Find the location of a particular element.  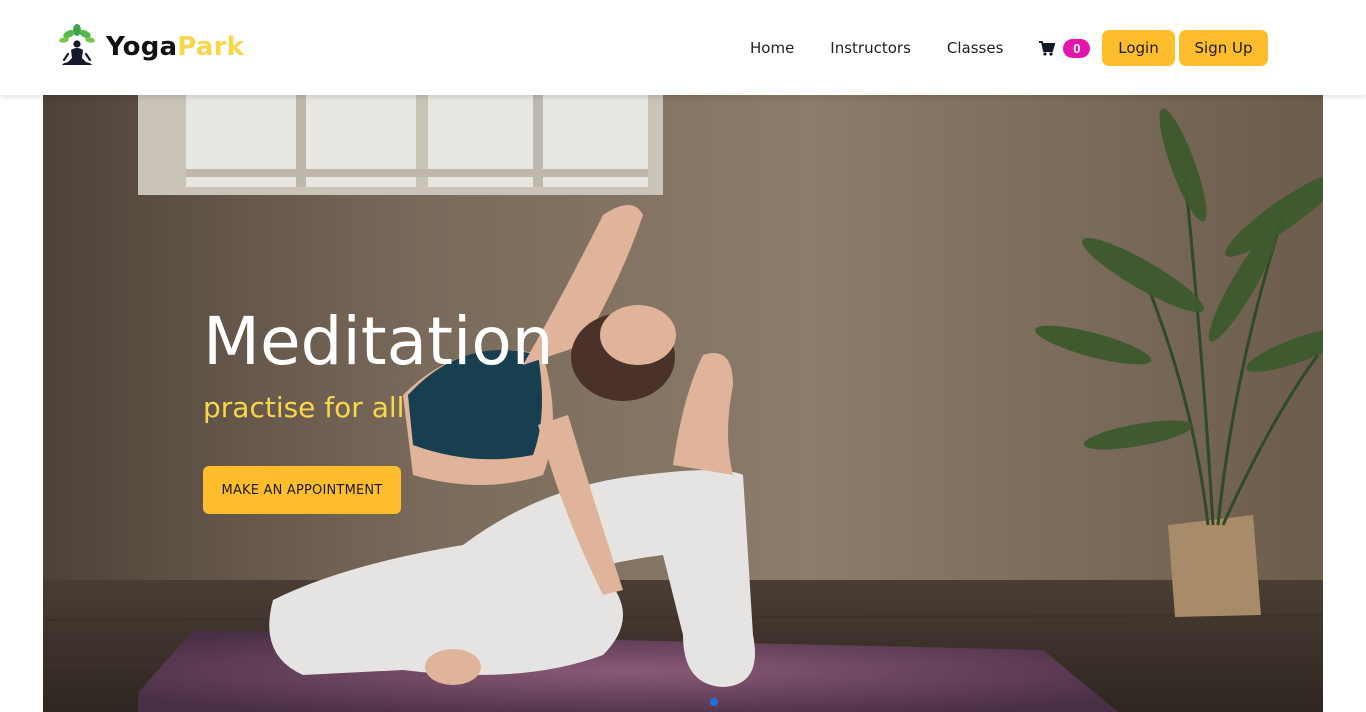

hero-subtitle: practise for all is located at coordinates (304, 407).